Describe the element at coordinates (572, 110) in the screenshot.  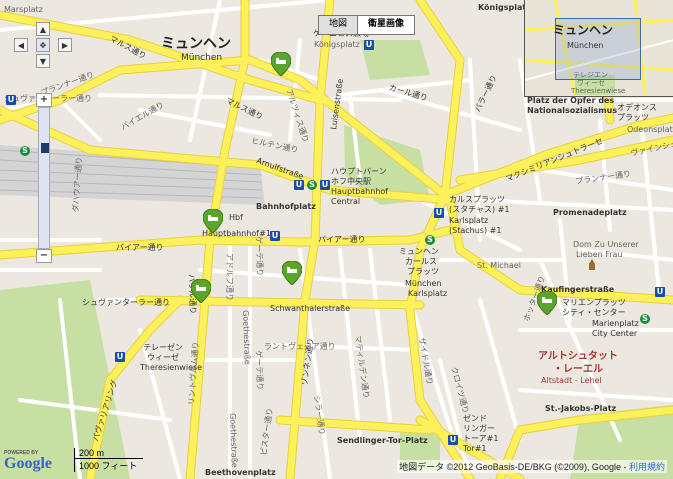
I see `label-opfer-2: Nationalsozialismus` at that location.